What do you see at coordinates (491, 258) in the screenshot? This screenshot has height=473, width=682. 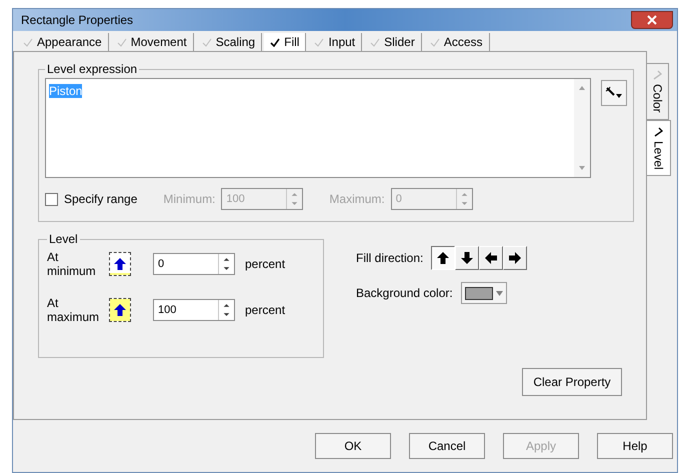 I see `arrow-left-icon` at bounding box center [491, 258].